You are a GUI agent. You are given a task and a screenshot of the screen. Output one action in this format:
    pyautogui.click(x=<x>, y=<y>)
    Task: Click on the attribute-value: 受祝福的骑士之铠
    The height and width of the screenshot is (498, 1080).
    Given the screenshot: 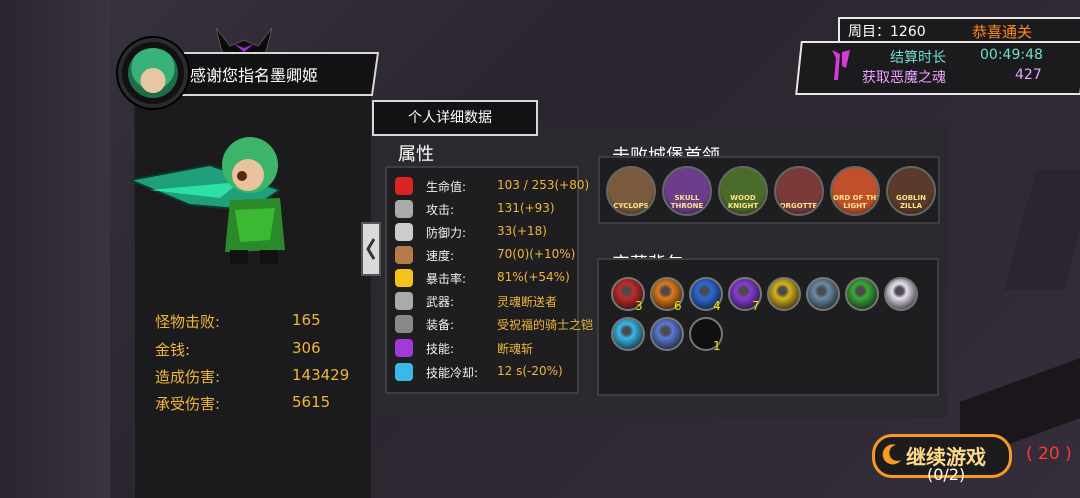 What is the action you would take?
    pyautogui.click(x=545, y=325)
    